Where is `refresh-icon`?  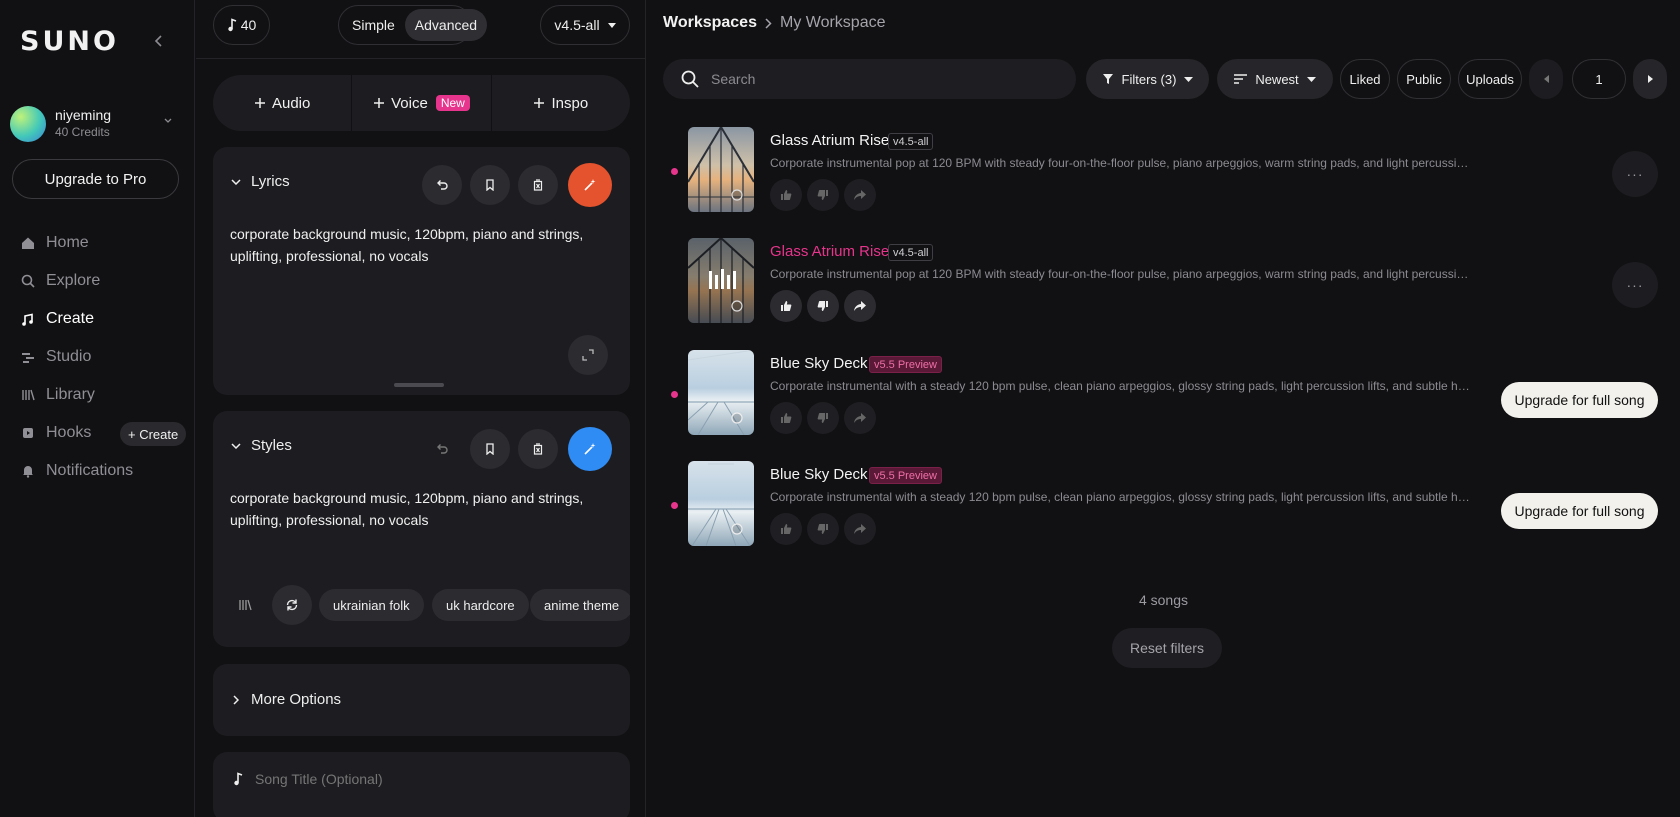
refresh-icon is located at coordinates (292, 605).